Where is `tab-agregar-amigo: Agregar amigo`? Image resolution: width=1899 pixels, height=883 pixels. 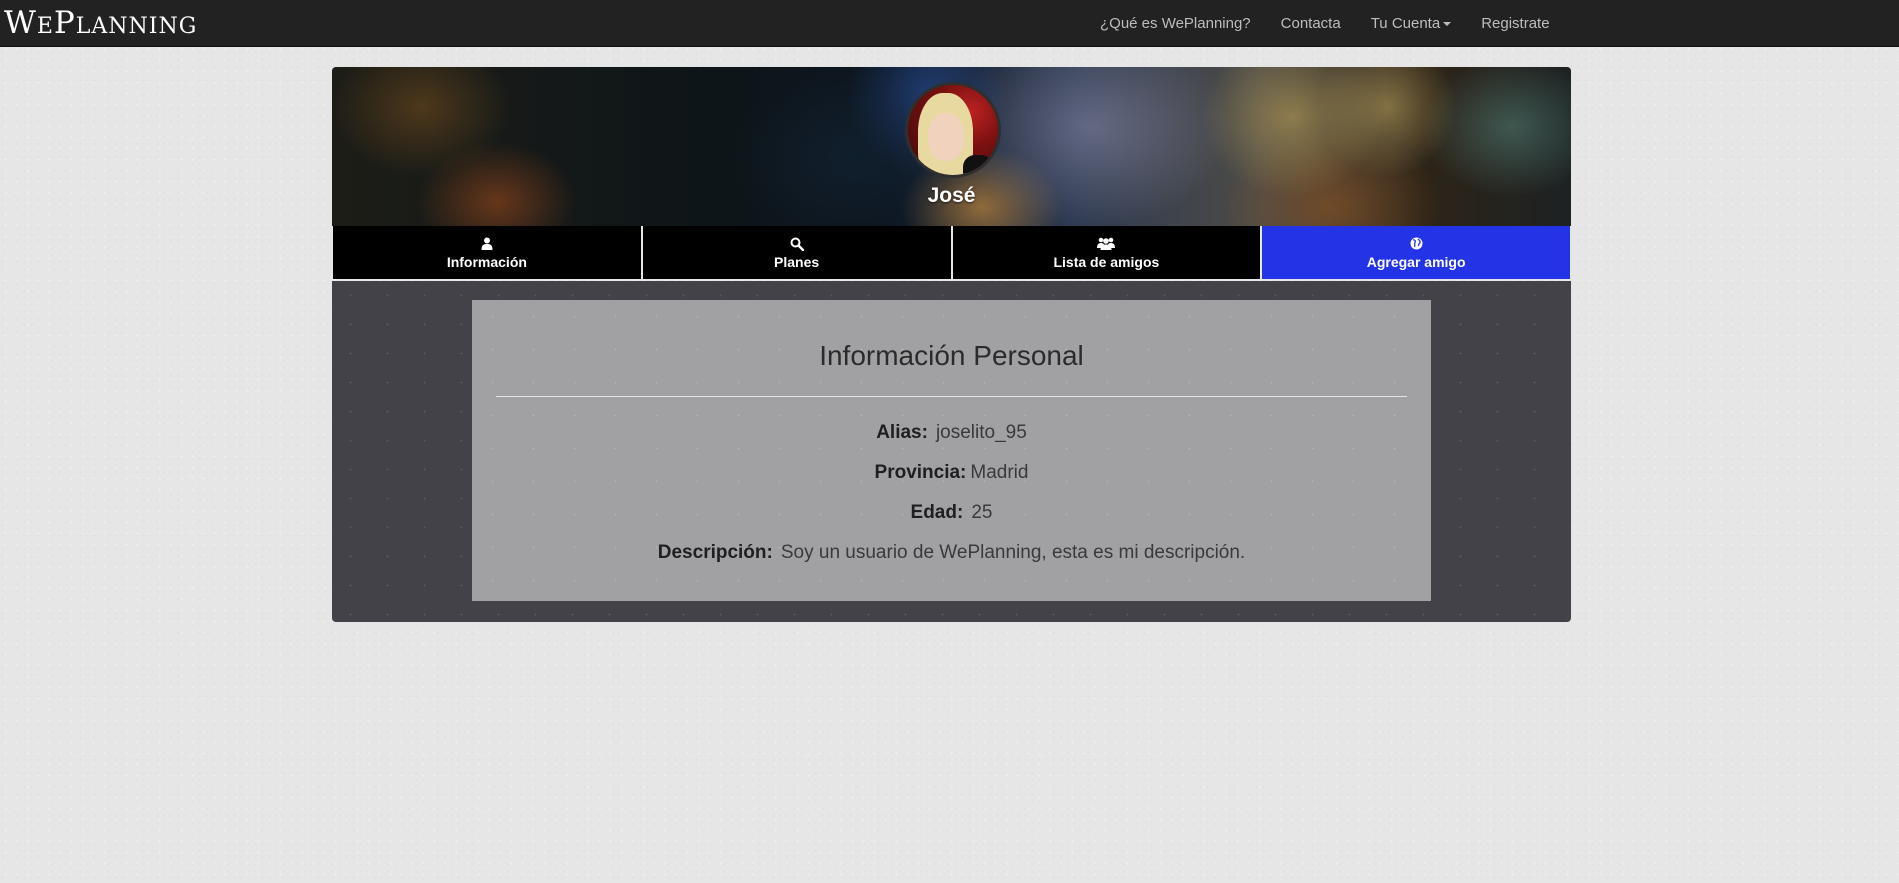
tab-agregar-amigo: Agregar amigo is located at coordinates (1416, 253).